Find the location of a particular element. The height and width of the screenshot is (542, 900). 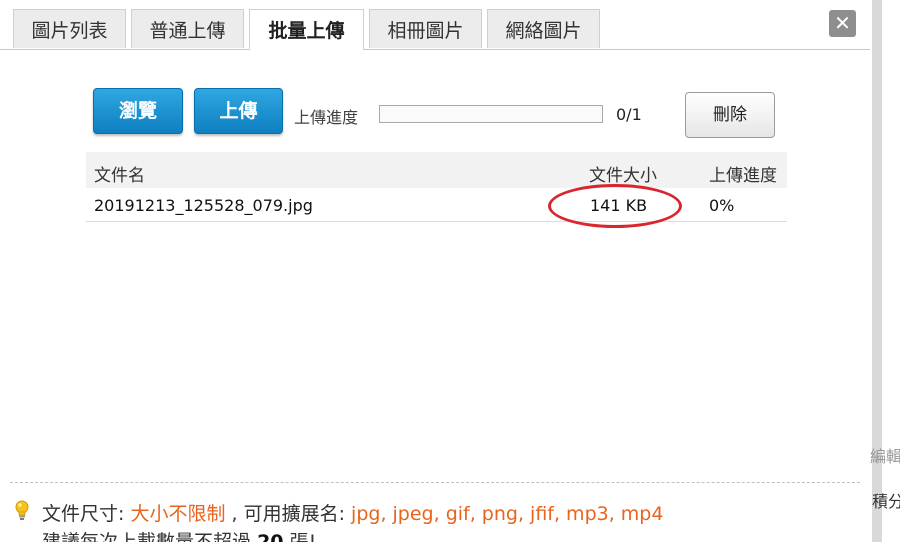

column-header-filename: 文件名 is located at coordinates (119, 176).